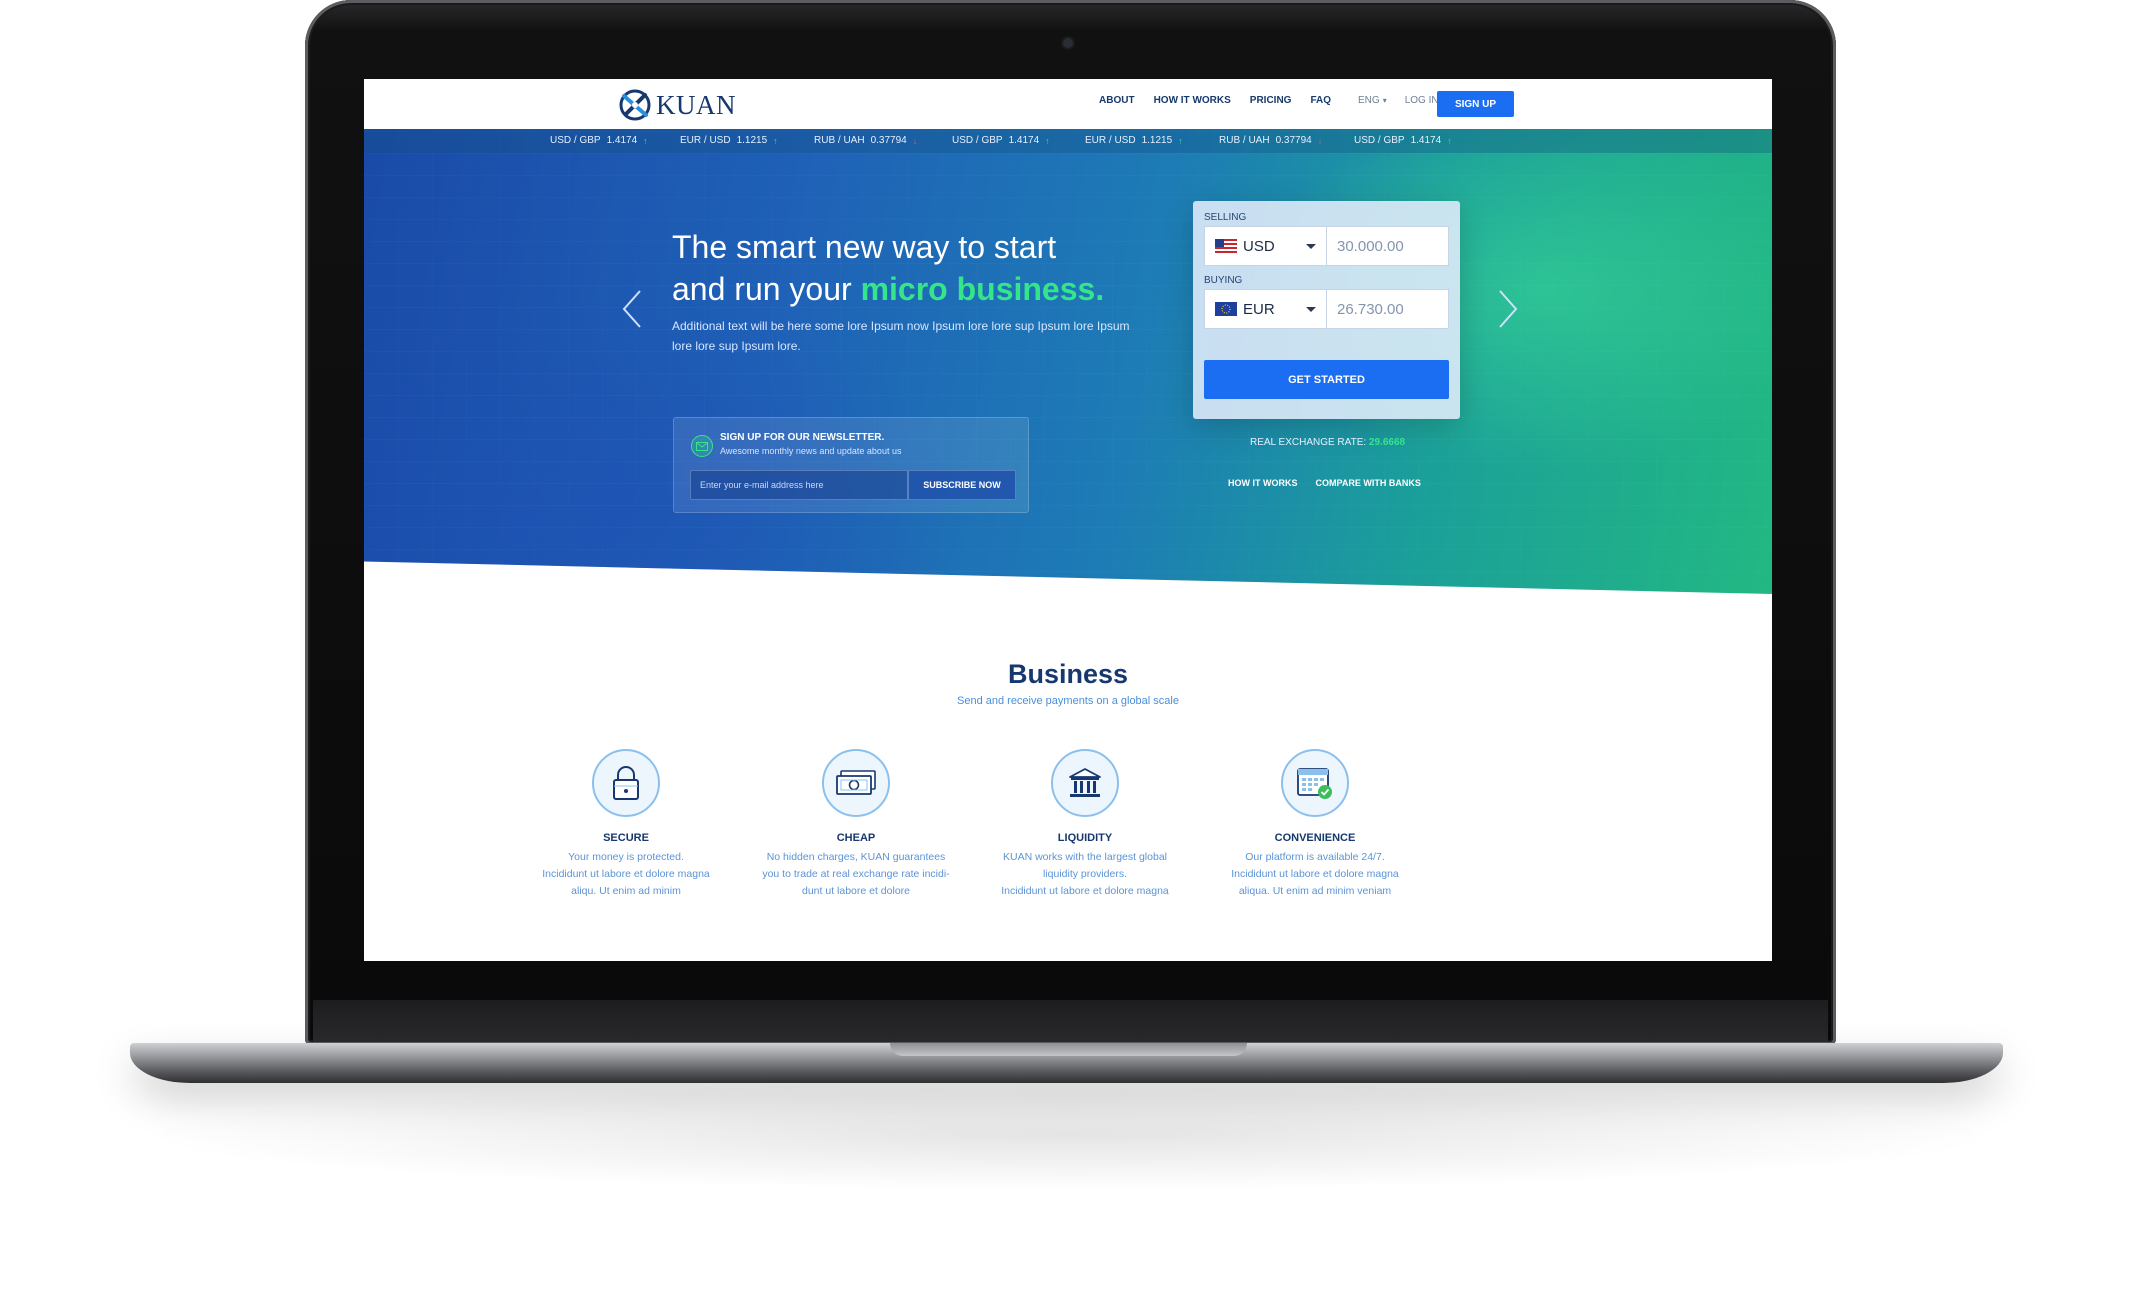 Image resolution: width=2152 pixels, height=1302 pixels. What do you see at coordinates (1384, 100) in the screenshot?
I see `chevron-down-icon: ▾` at bounding box center [1384, 100].